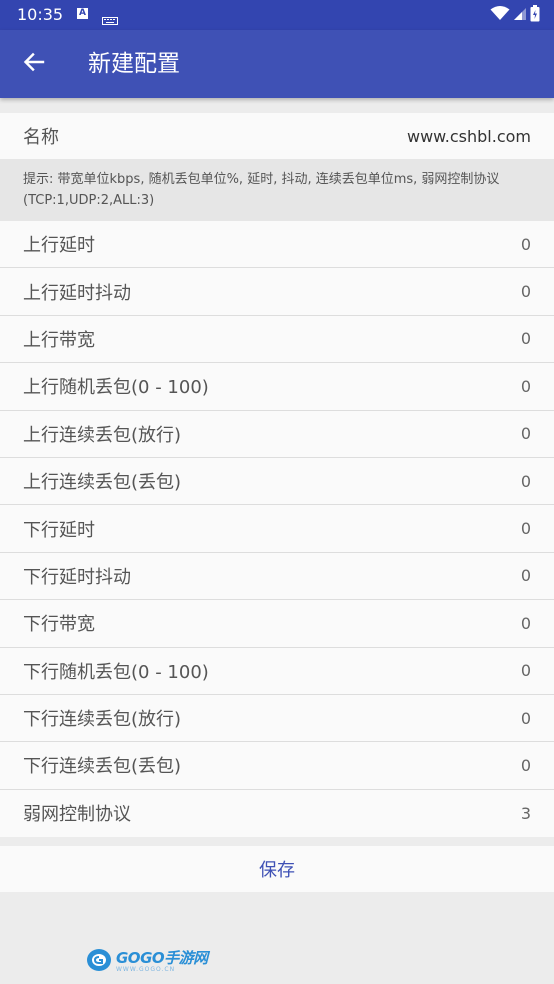 This screenshot has width=554, height=984. What do you see at coordinates (277, 340) in the screenshot?
I see `setting-row: 上行带宽 0` at bounding box center [277, 340].